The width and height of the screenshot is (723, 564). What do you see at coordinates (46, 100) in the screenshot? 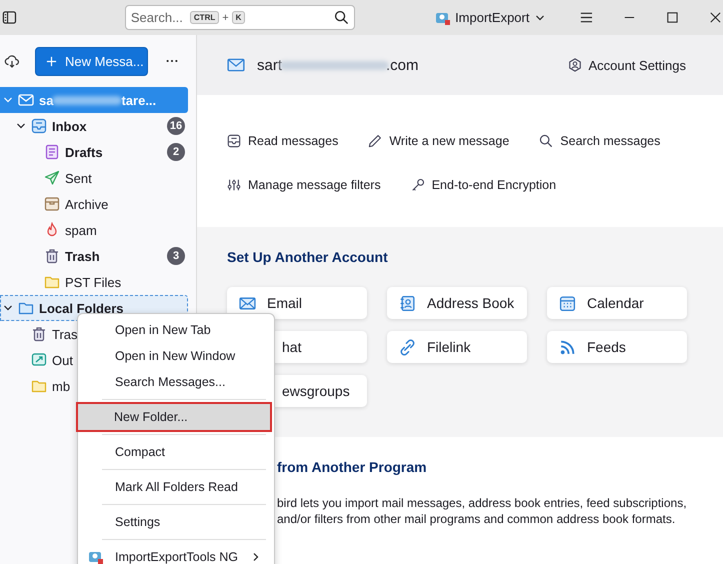
I see `account-name: sa` at bounding box center [46, 100].